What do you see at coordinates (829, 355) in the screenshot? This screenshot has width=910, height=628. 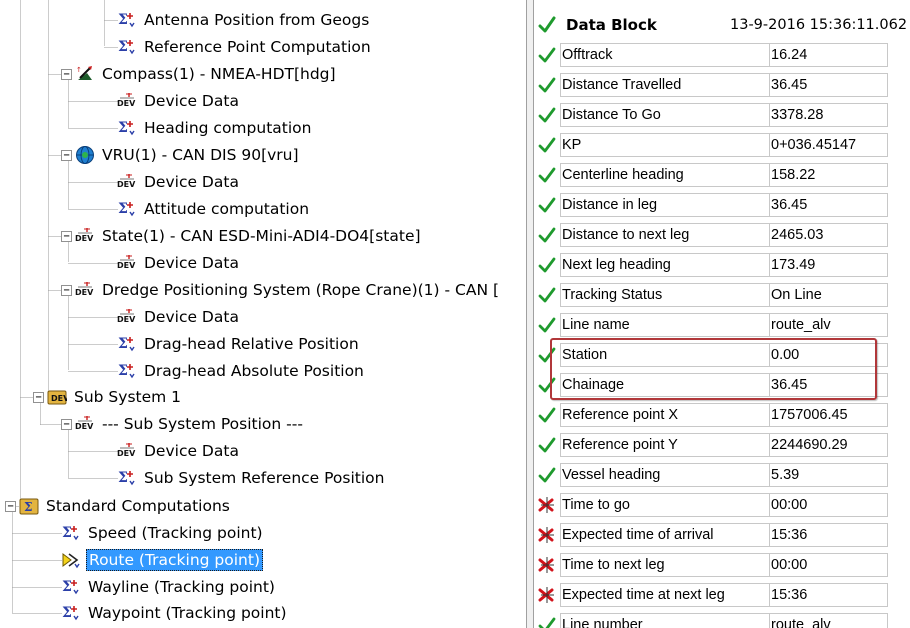 I see `data-row-value: 0.00` at bounding box center [829, 355].